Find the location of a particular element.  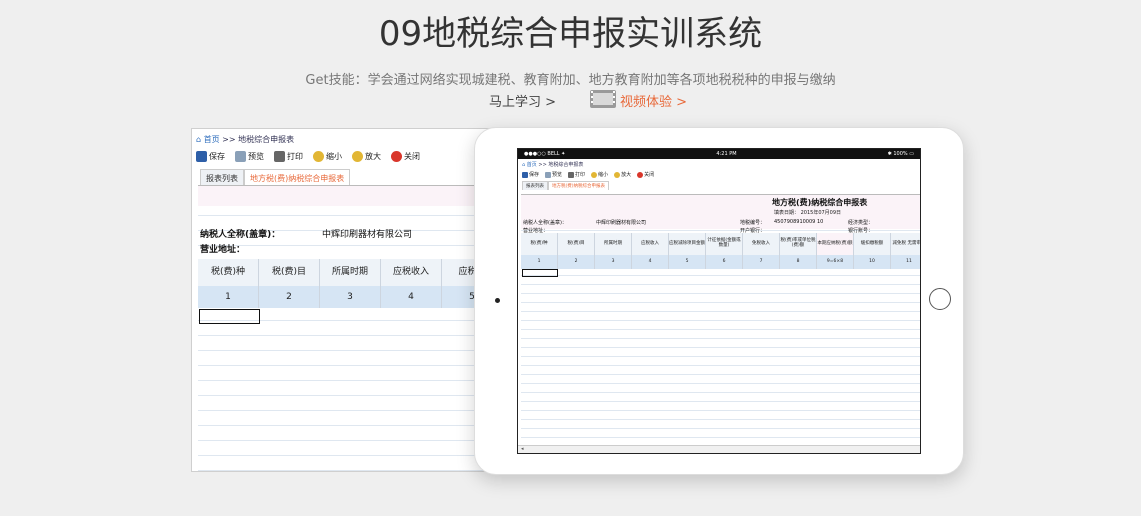

column-number-row: 1 2 3 4 5 is located at coordinates (344, 297).